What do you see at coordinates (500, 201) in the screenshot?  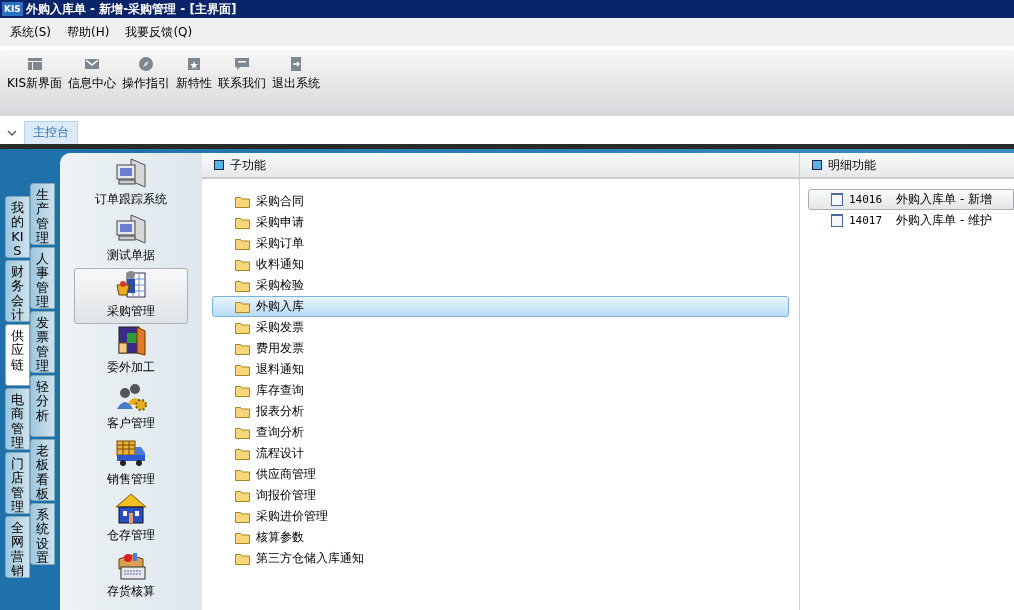 I see `folder-item: 采购合同` at bounding box center [500, 201].